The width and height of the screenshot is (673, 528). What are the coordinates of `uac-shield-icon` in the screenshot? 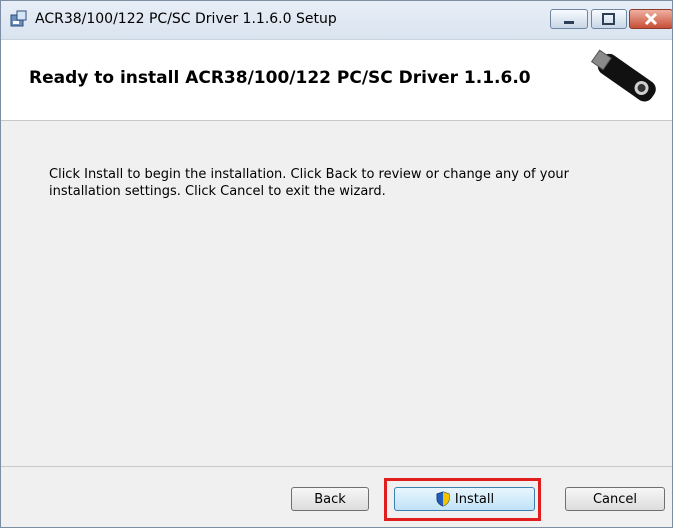 It's located at (443, 499).